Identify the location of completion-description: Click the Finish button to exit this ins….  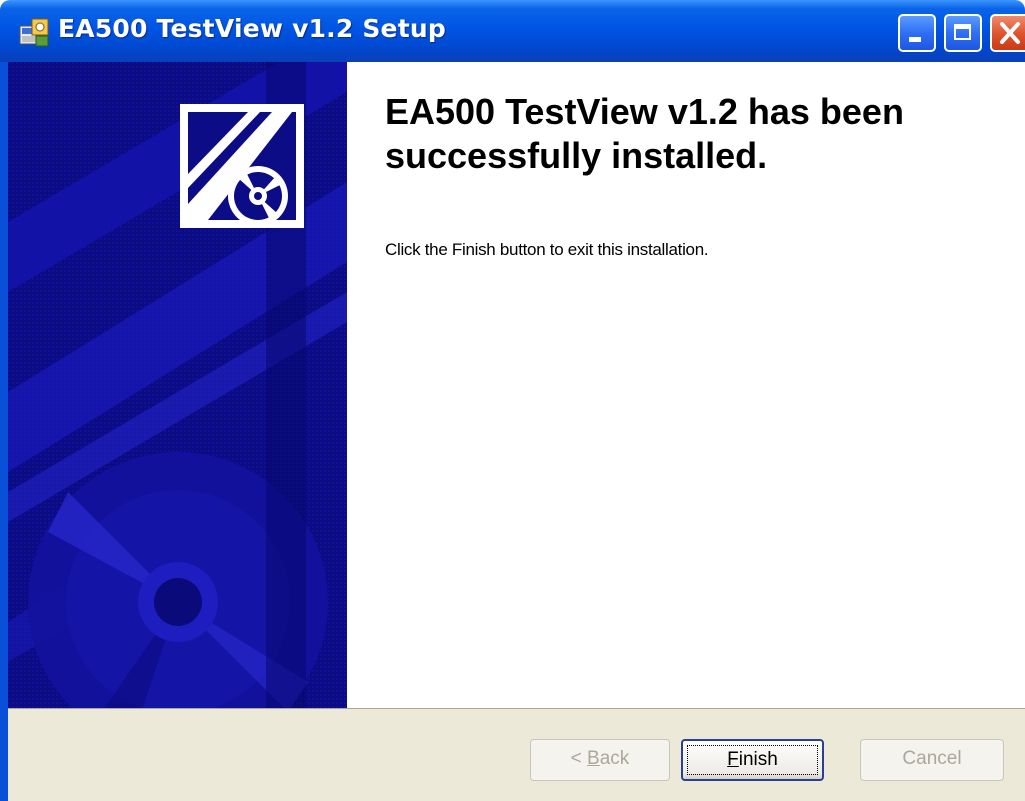
(547, 249).